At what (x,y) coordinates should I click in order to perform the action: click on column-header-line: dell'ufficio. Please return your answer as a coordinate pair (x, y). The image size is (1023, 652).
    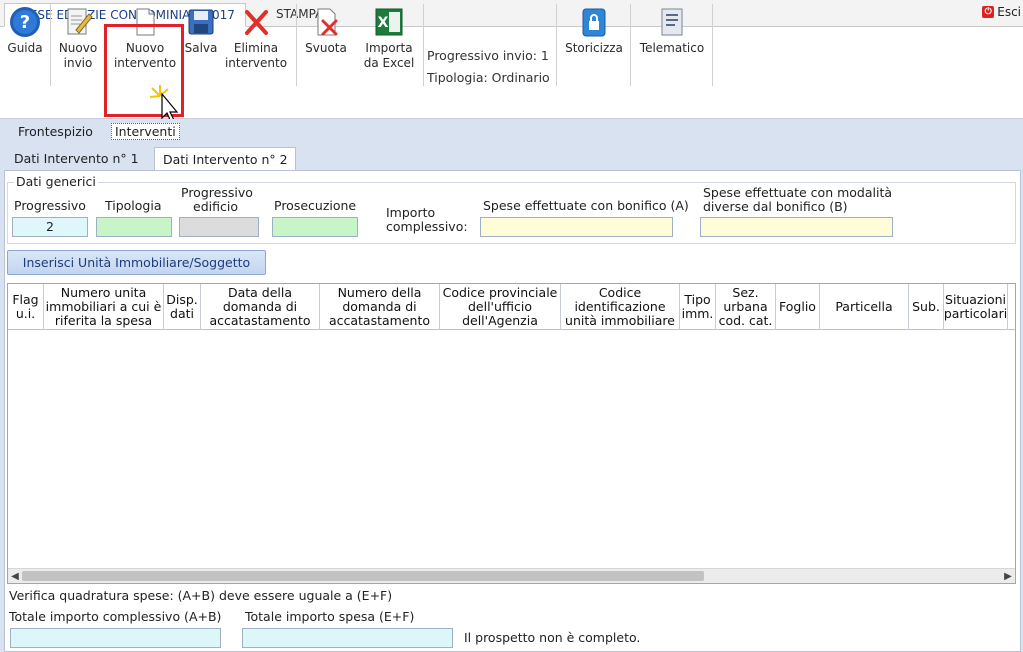
    Looking at the image, I should click on (499, 306).